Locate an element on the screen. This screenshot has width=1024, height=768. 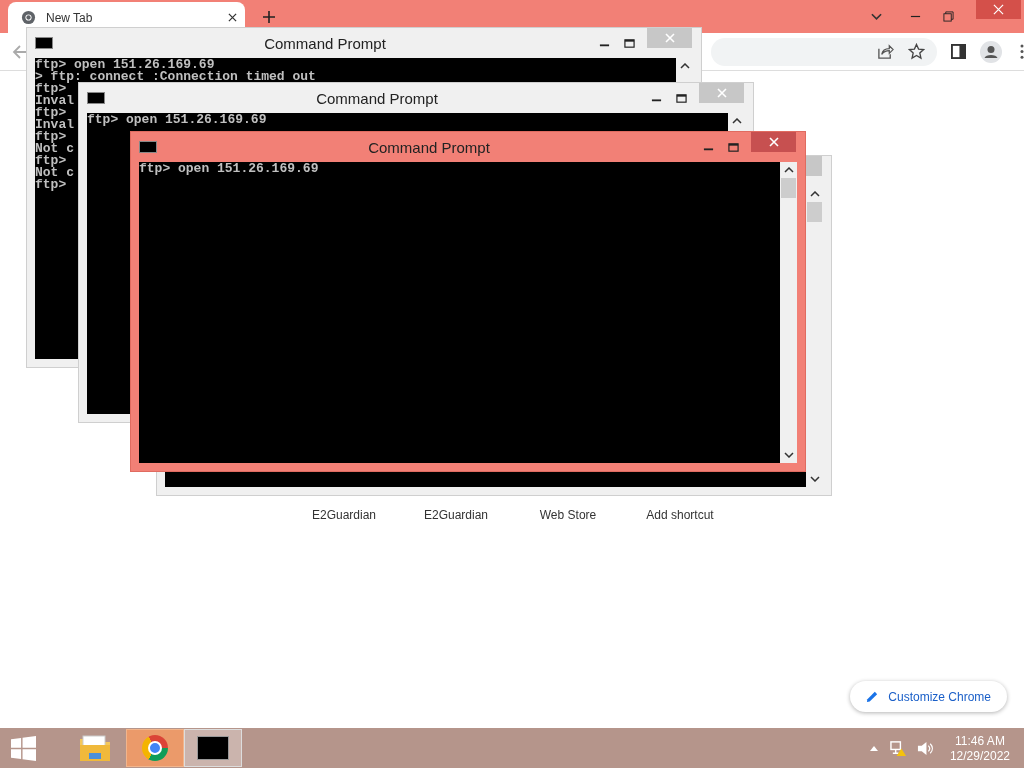
clock-time: 11:46 AM is located at coordinates (980, 740).